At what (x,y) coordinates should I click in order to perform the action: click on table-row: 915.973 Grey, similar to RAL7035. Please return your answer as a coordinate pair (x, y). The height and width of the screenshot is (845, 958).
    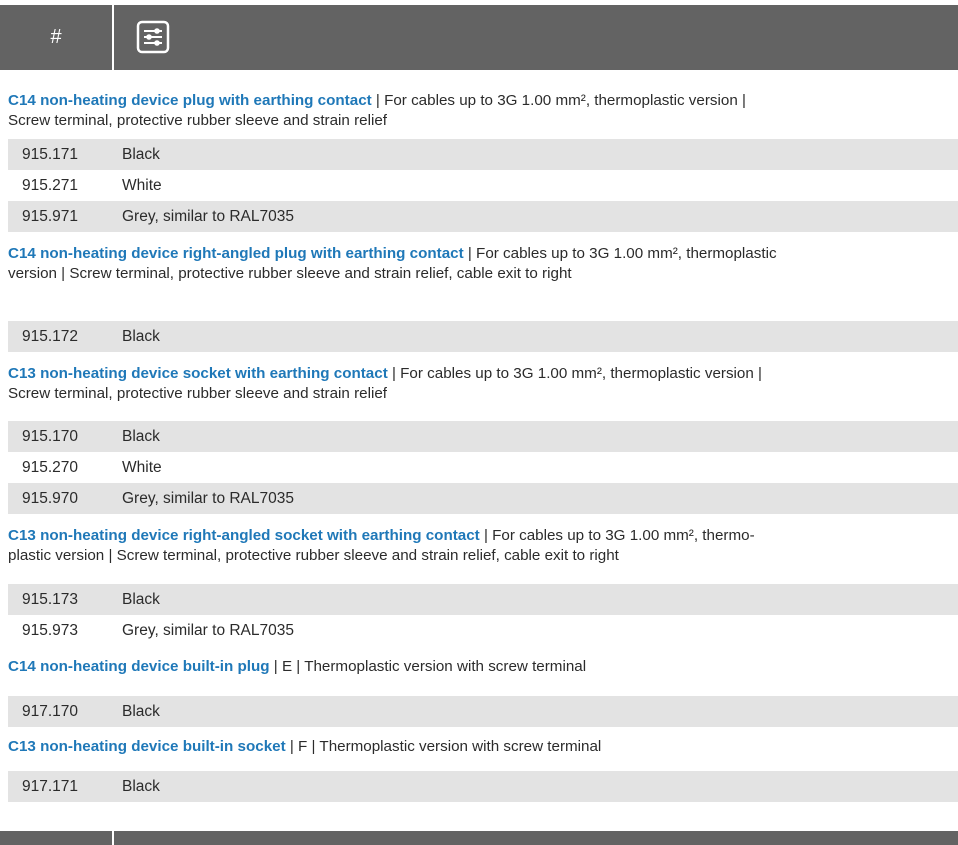
    Looking at the image, I should click on (483, 630).